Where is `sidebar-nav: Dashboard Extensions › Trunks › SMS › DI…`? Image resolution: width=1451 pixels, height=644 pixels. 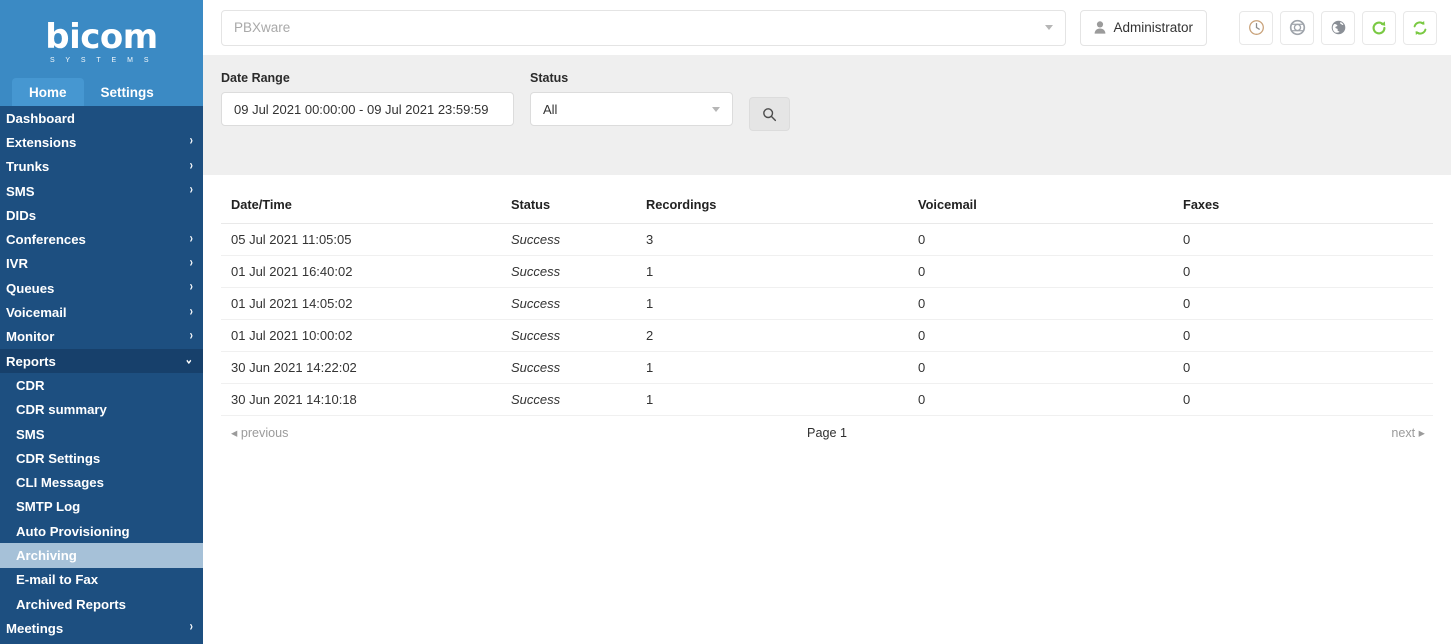
sidebar-nav: Dashboard Extensions › Trunks › SMS › DI… is located at coordinates (101, 373).